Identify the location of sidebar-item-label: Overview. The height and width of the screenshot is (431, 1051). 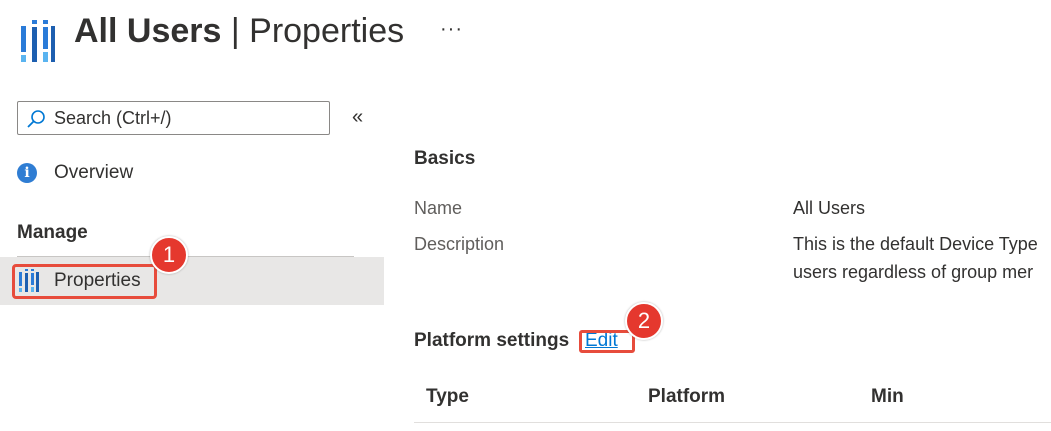
(94, 172).